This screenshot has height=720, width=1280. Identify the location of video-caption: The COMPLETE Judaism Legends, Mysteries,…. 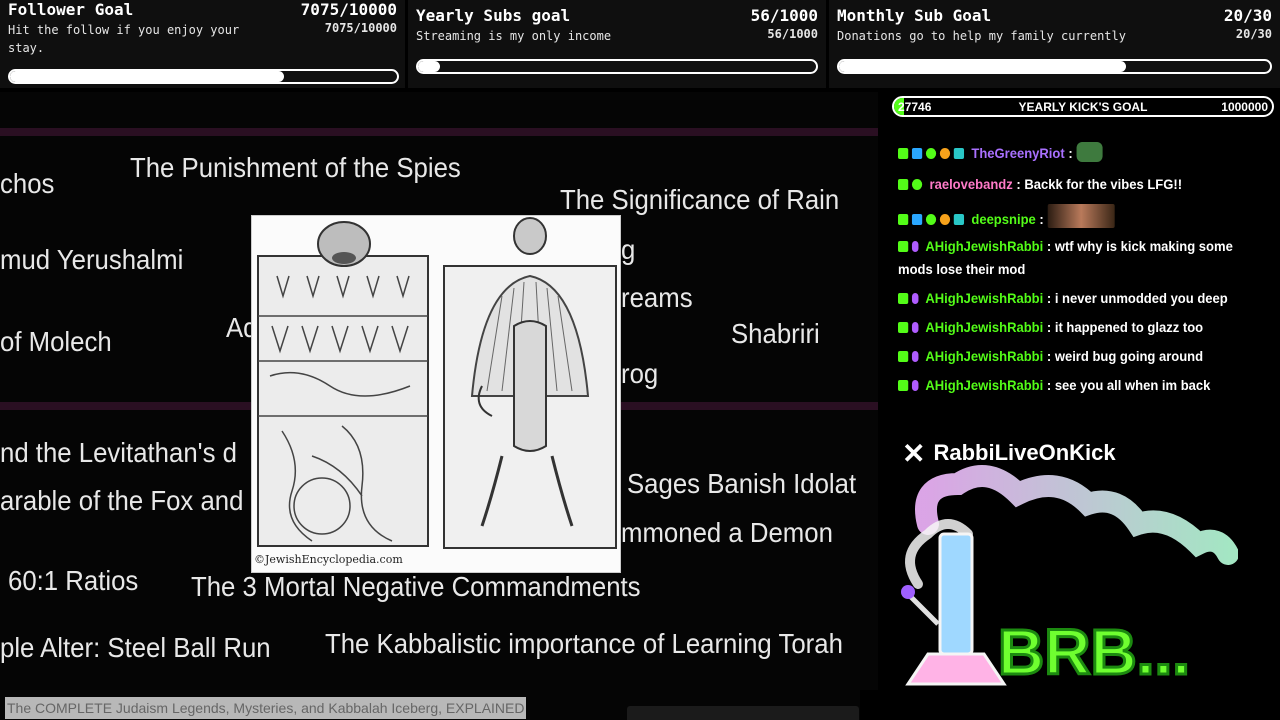
(266, 708).